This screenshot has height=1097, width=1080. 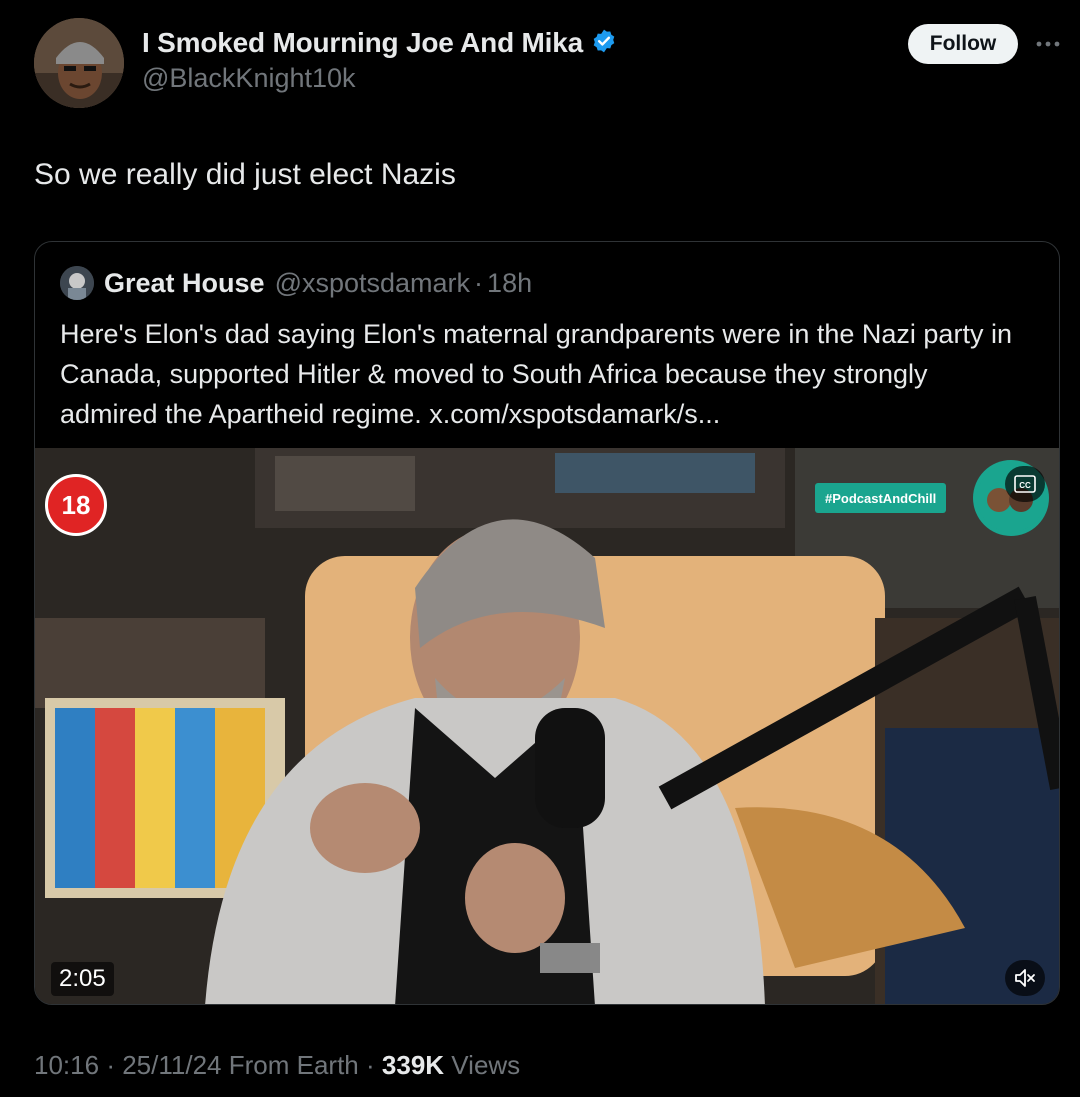 I want to click on tweet-text: So we really did just elect Nazis, so click(x=245, y=174).